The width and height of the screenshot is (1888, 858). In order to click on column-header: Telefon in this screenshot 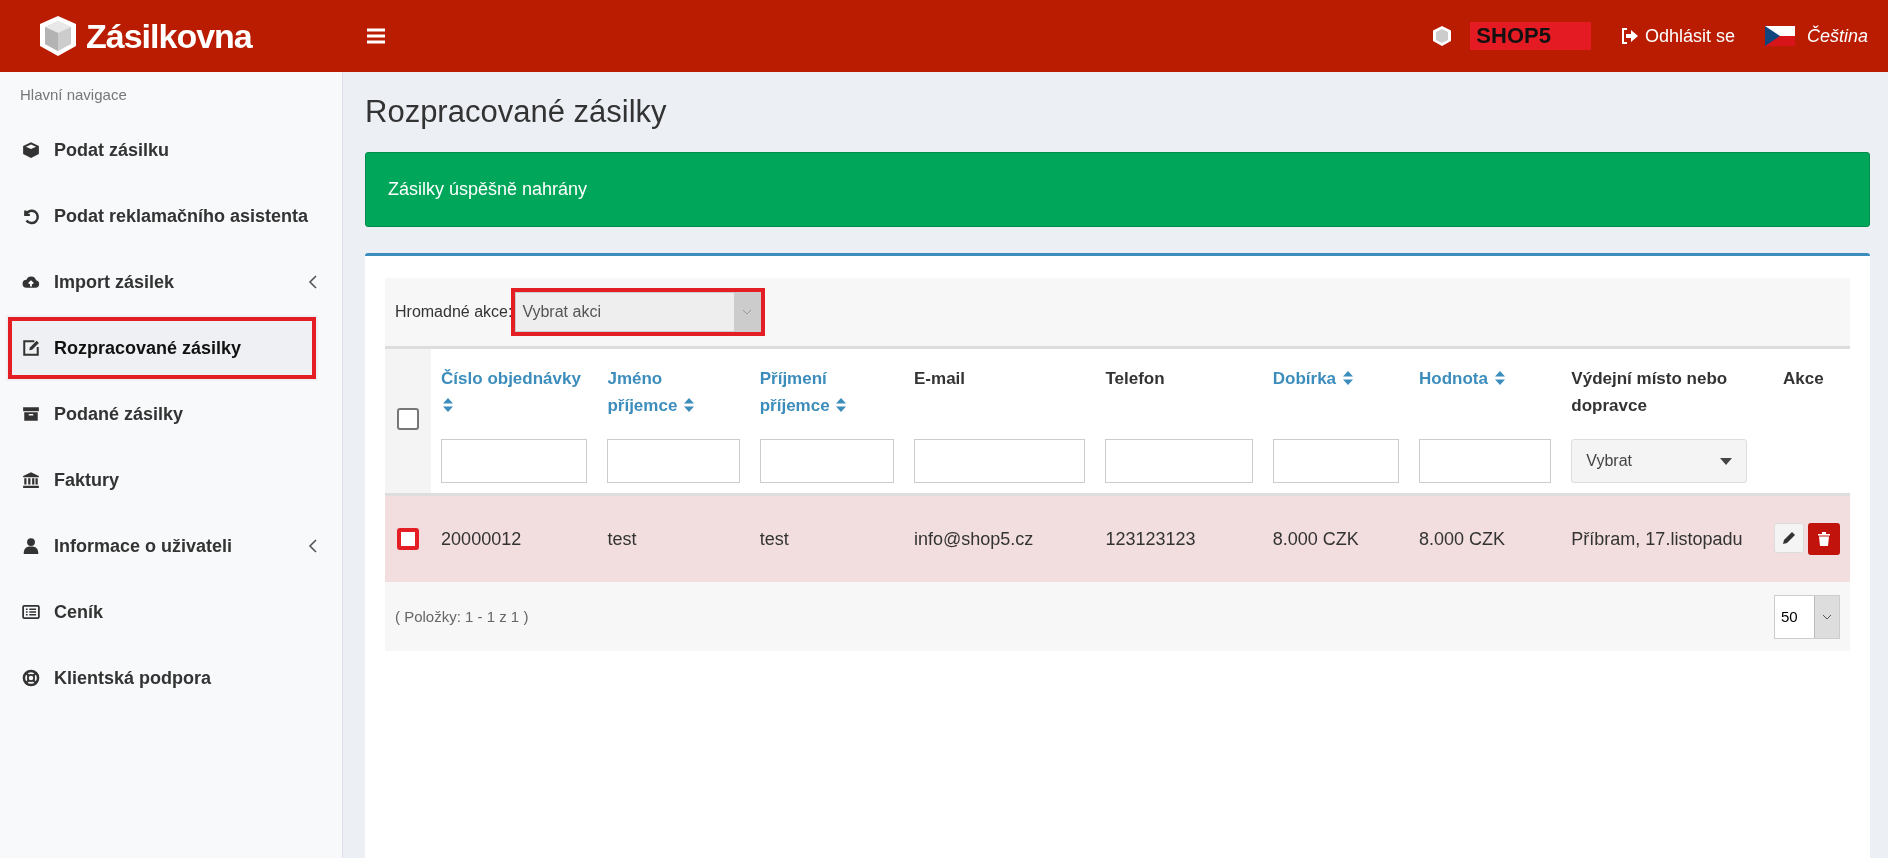, I will do `click(1135, 379)`.